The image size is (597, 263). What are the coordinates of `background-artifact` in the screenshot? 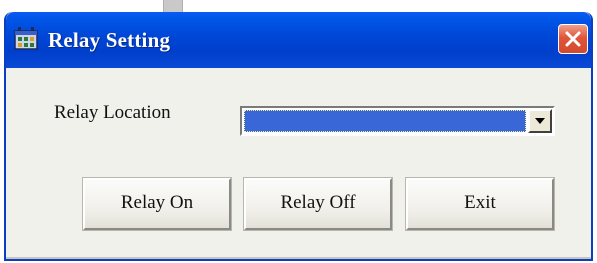 It's located at (173, 6).